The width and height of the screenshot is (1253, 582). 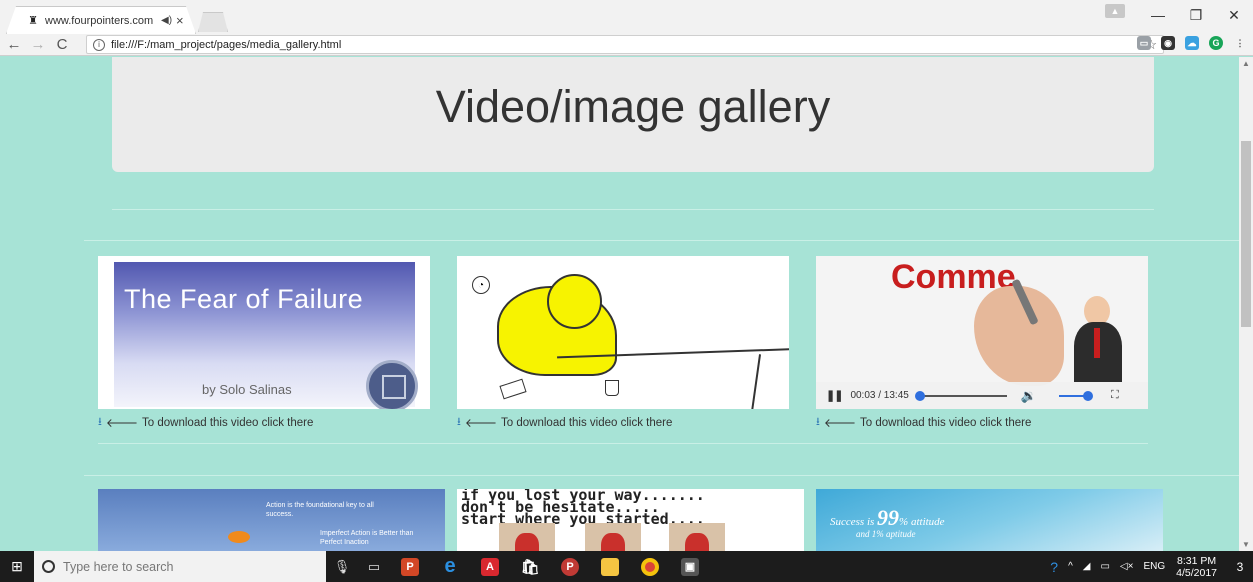 What do you see at coordinates (239, 537) in the screenshot?
I see `goldfish-icon` at bounding box center [239, 537].